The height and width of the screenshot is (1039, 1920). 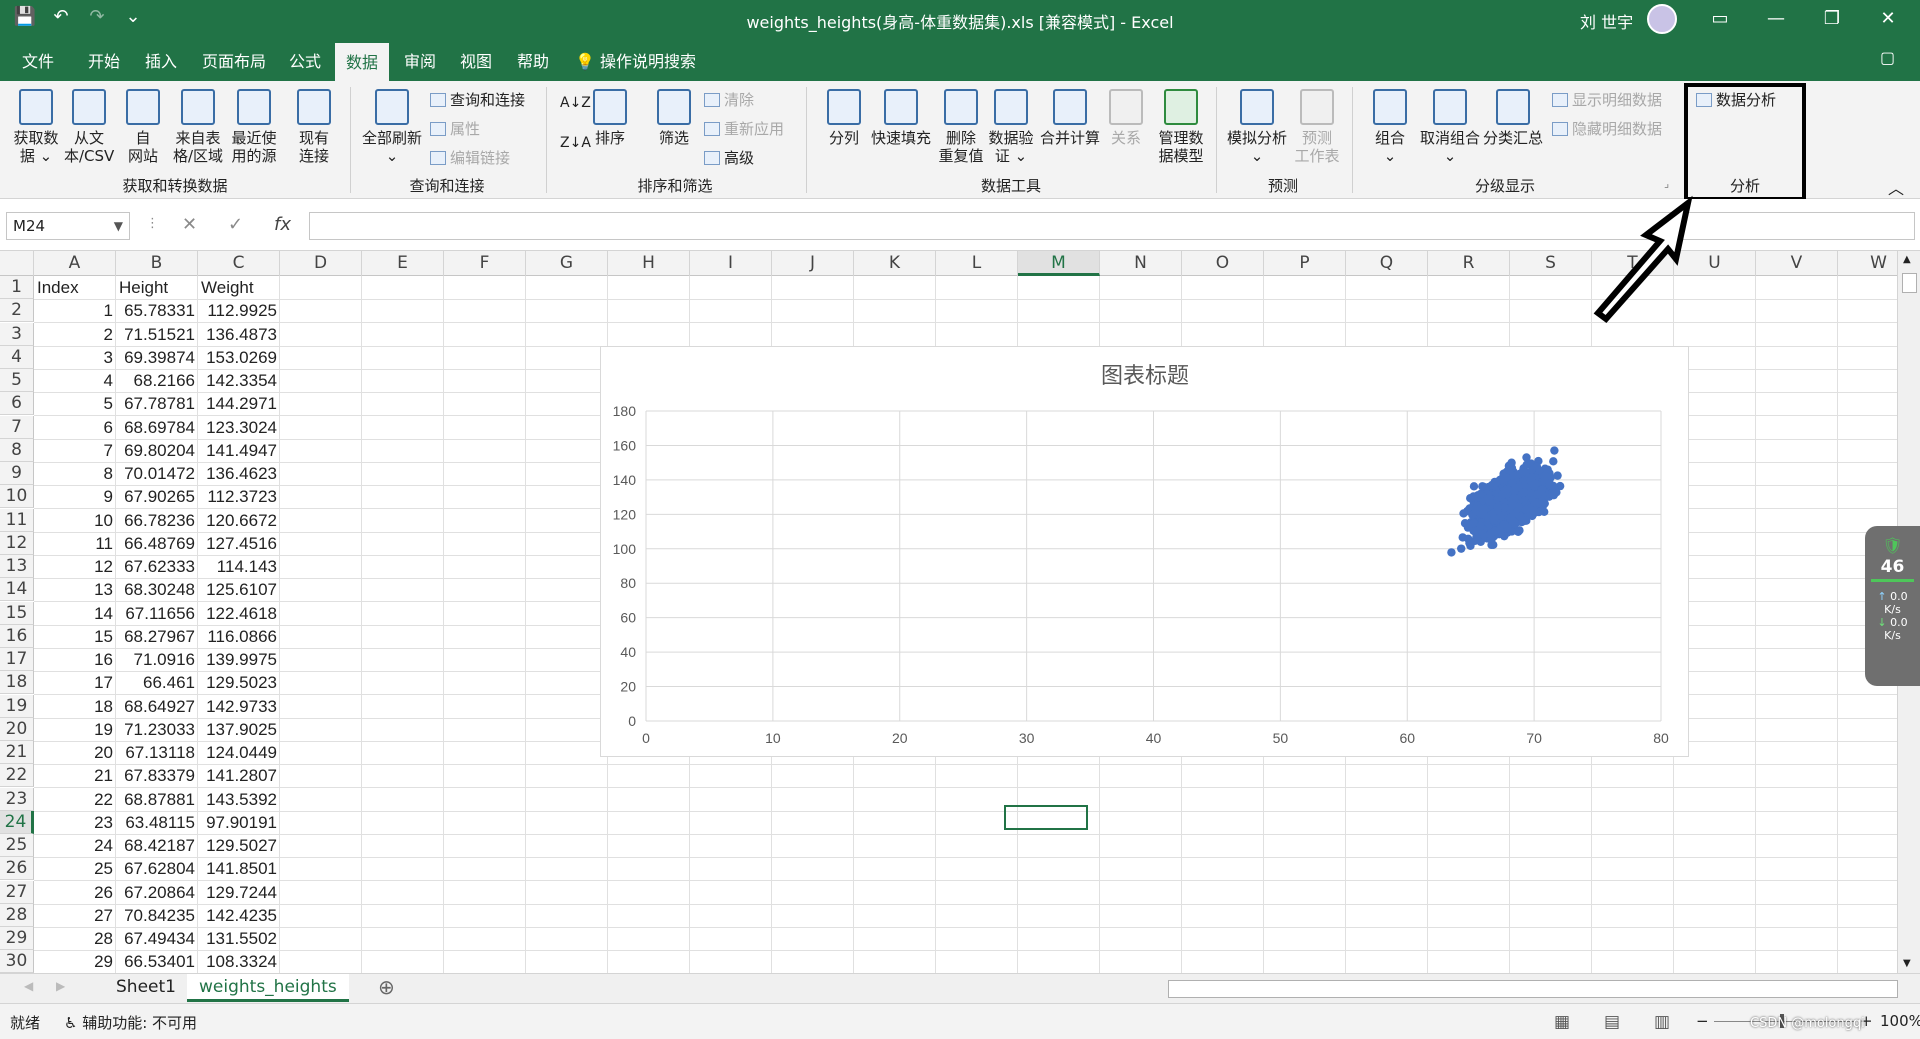 I want to click on data-cell: 66.461, so click(x=157, y=682).